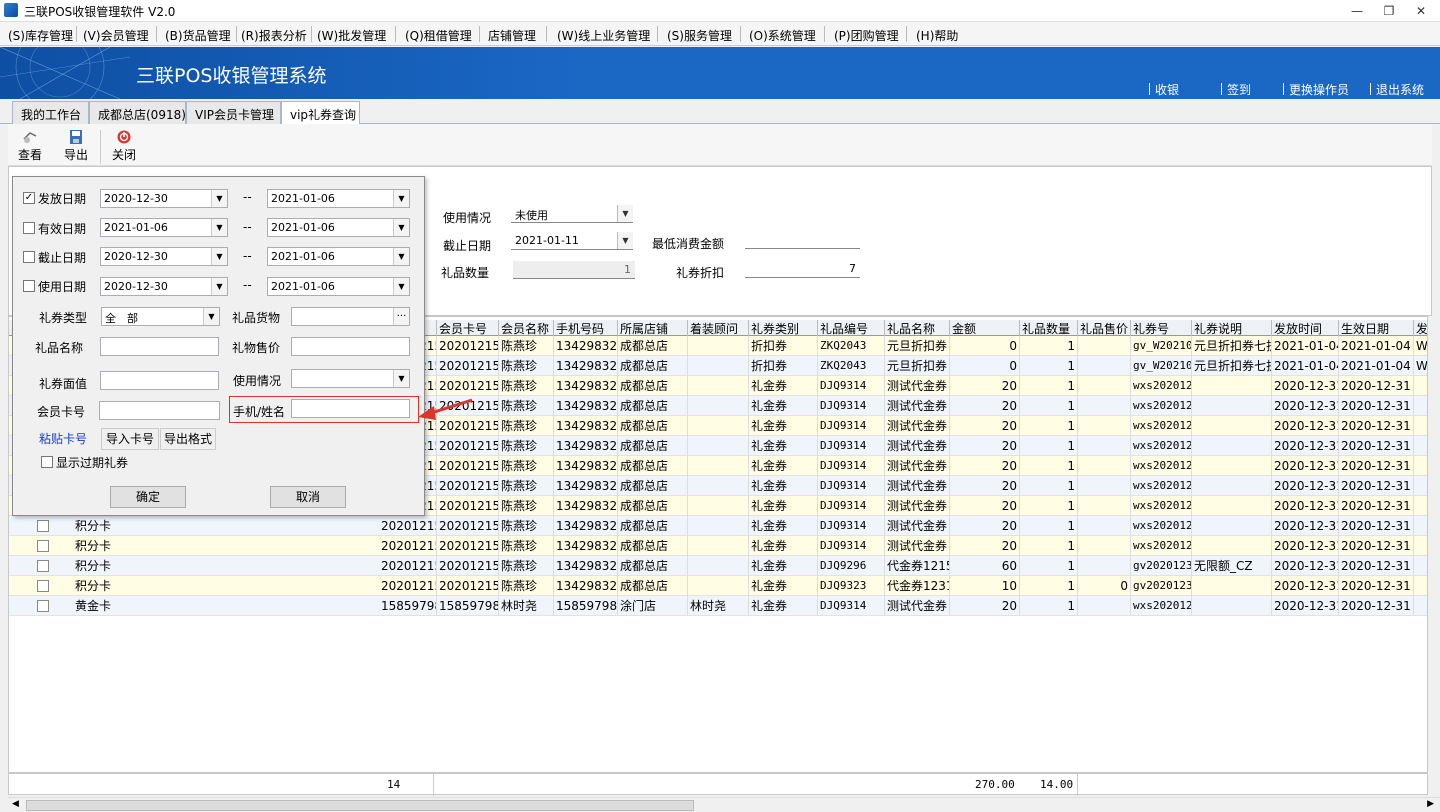 This screenshot has height=812, width=1440. What do you see at coordinates (1049, 328) in the screenshot?
I see `column-header: 礼品数量` at bounding box center [1049, 328].